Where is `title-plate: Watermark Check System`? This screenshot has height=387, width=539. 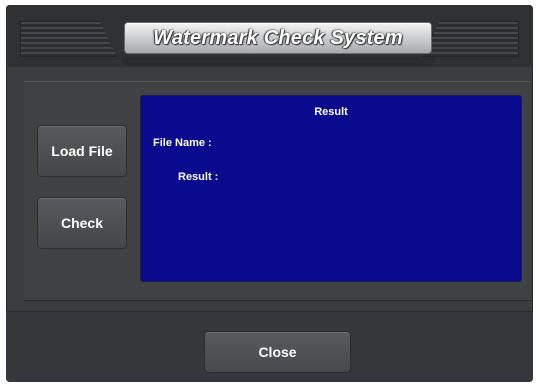
title-plate: Watermark Check System is located at coordinates (278, 38).